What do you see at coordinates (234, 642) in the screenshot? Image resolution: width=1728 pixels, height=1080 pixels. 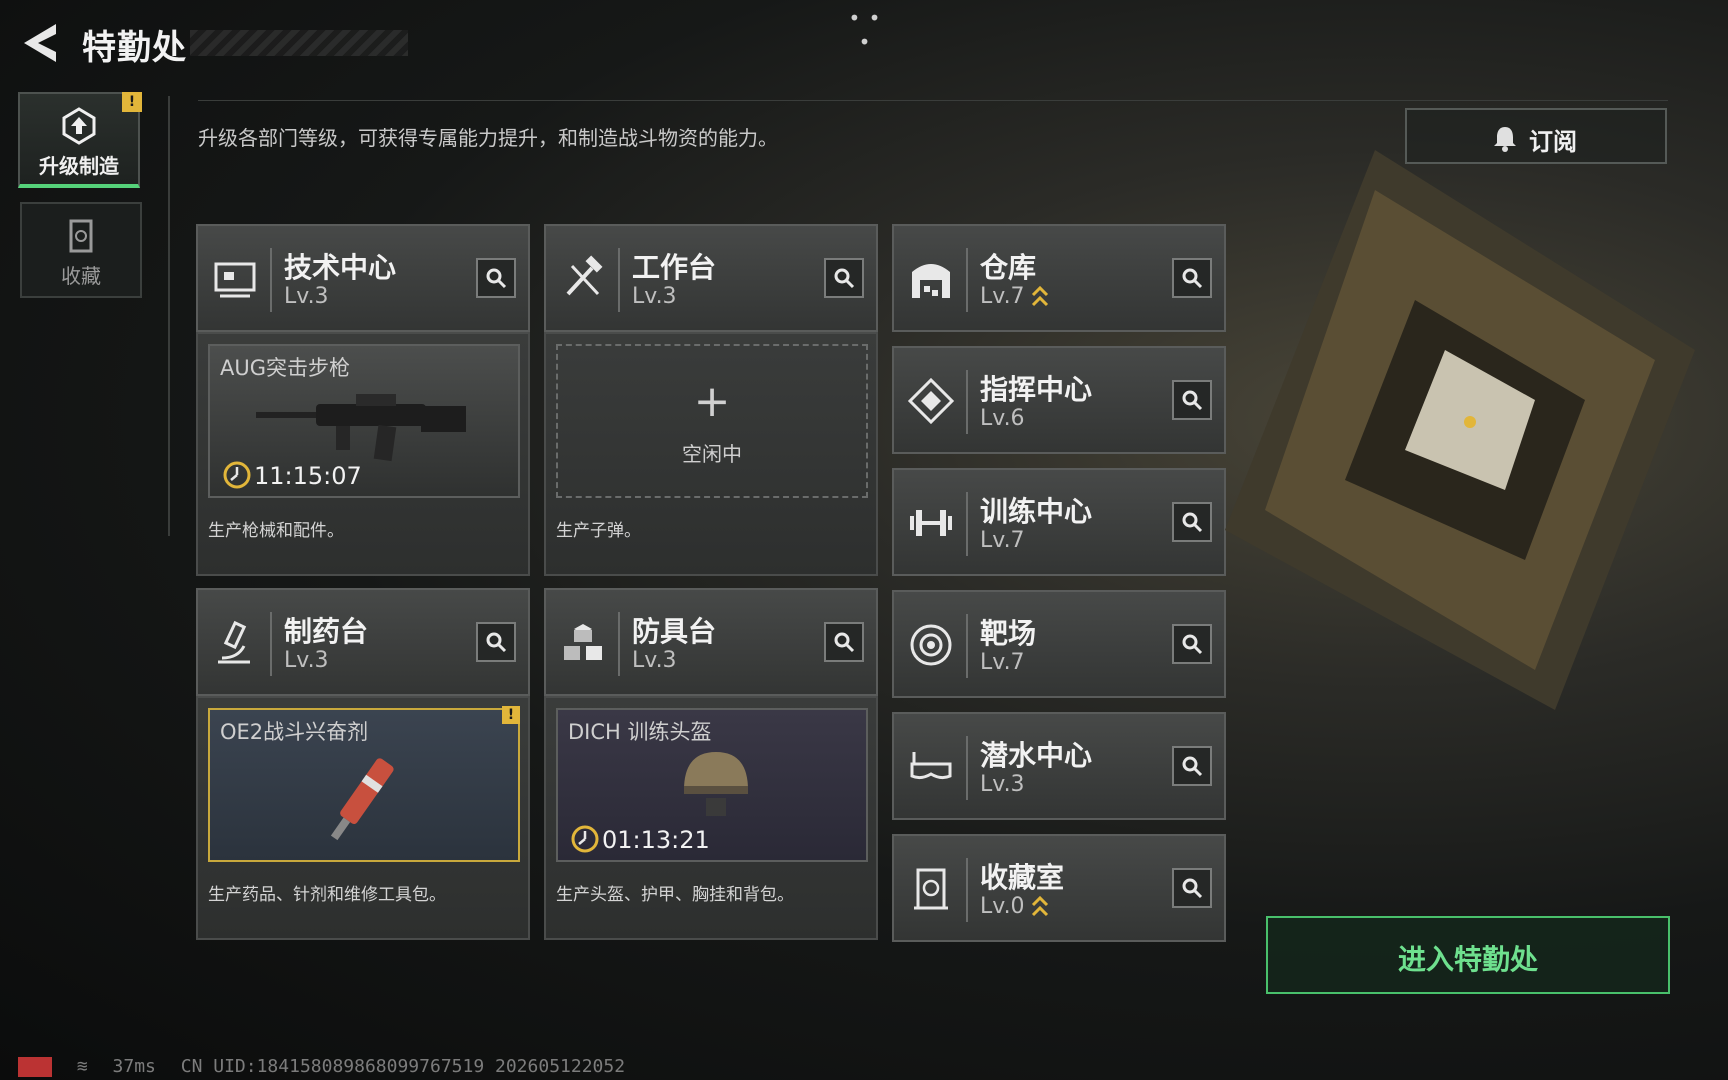 I see `microscope-icon` at bounding box center [234, 642].